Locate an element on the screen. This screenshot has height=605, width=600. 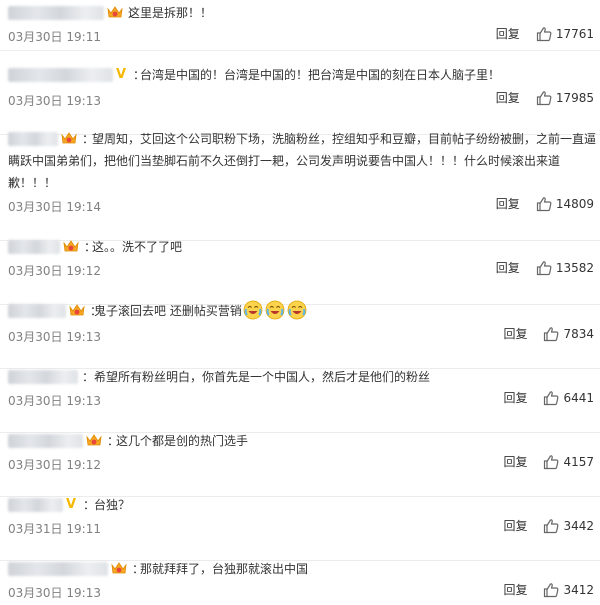
comment-actions: 回复 14809 is located at coordinates (545, 203).